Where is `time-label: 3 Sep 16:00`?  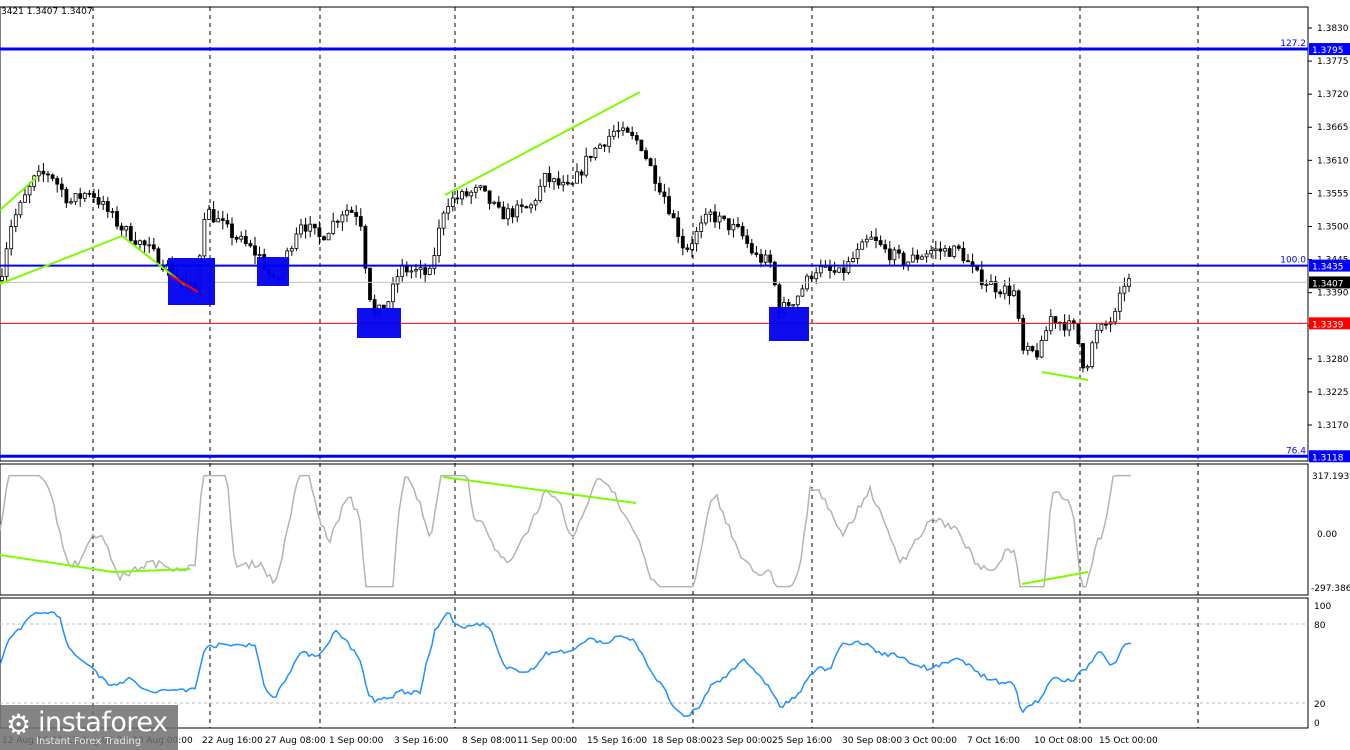 time-label: 3 Sep 16:00 is located at coordinates (421, 741).